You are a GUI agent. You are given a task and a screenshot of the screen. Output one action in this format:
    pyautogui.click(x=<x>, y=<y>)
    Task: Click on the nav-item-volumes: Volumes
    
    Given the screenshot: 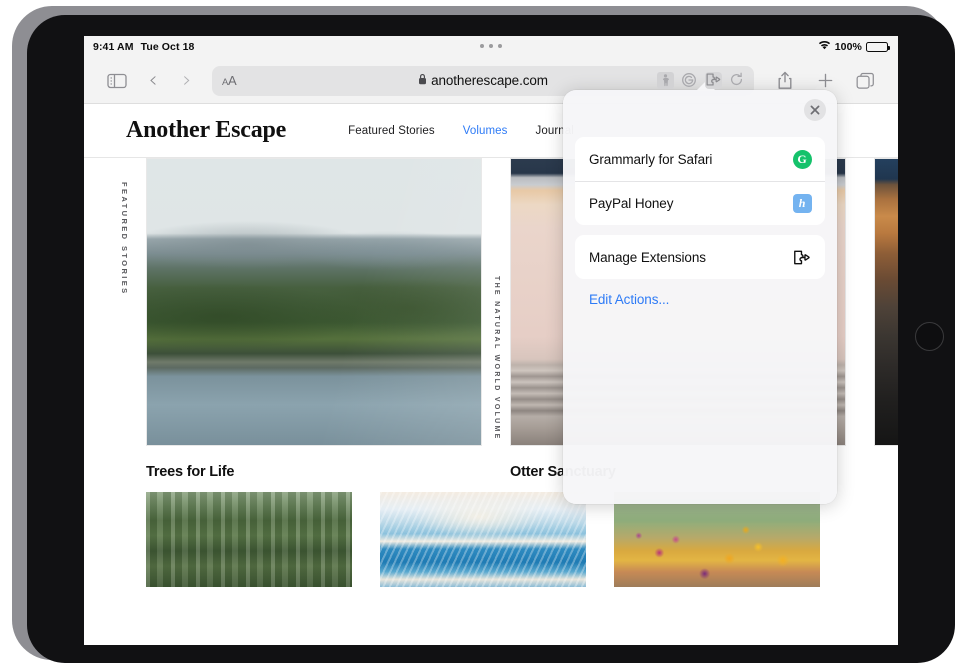 What is the action you would take?
    pyautogui.click(x=485, y=131)
    